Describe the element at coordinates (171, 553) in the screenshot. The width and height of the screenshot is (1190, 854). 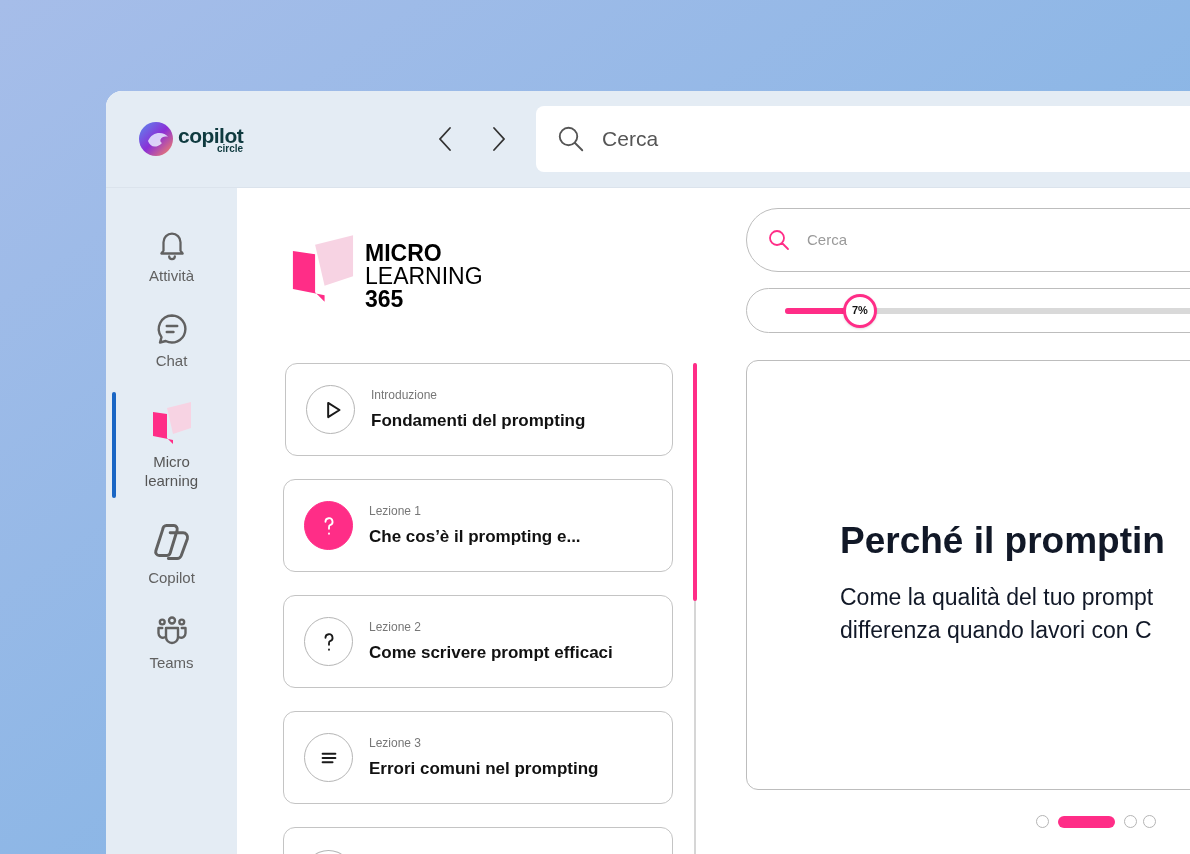
I see `sidebar-item: Copilot` at that location.